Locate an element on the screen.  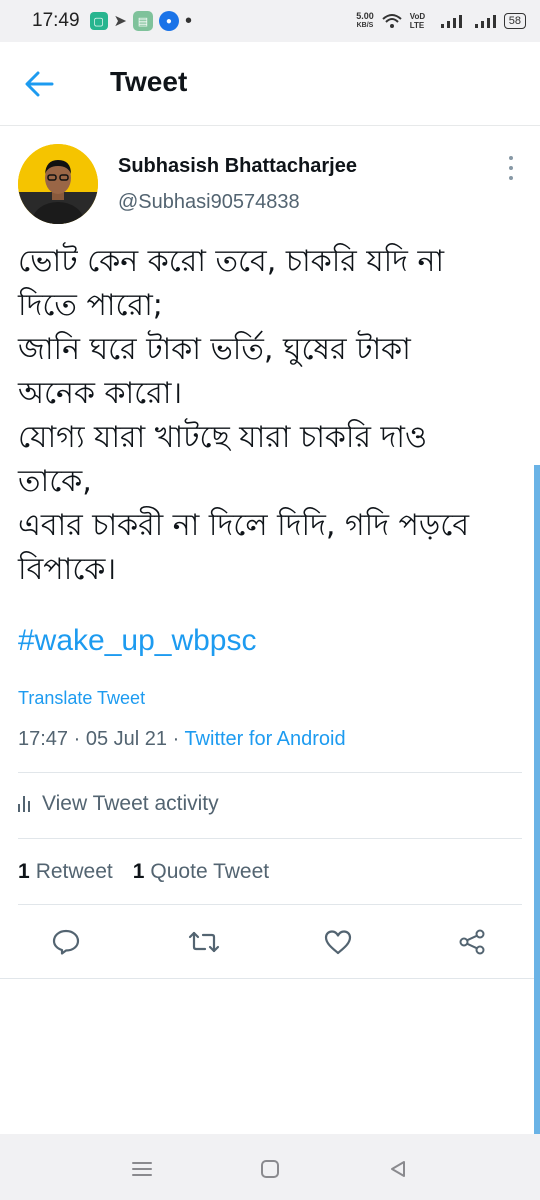
triangle-back-icon is located at coordinates (398, 1169).